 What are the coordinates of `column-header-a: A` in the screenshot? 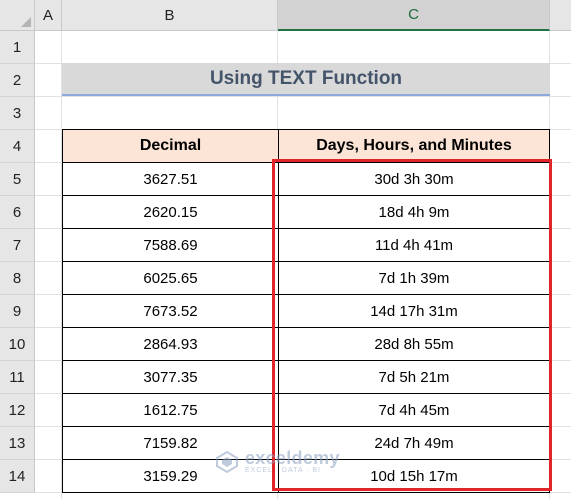 It's located at (48, 15).